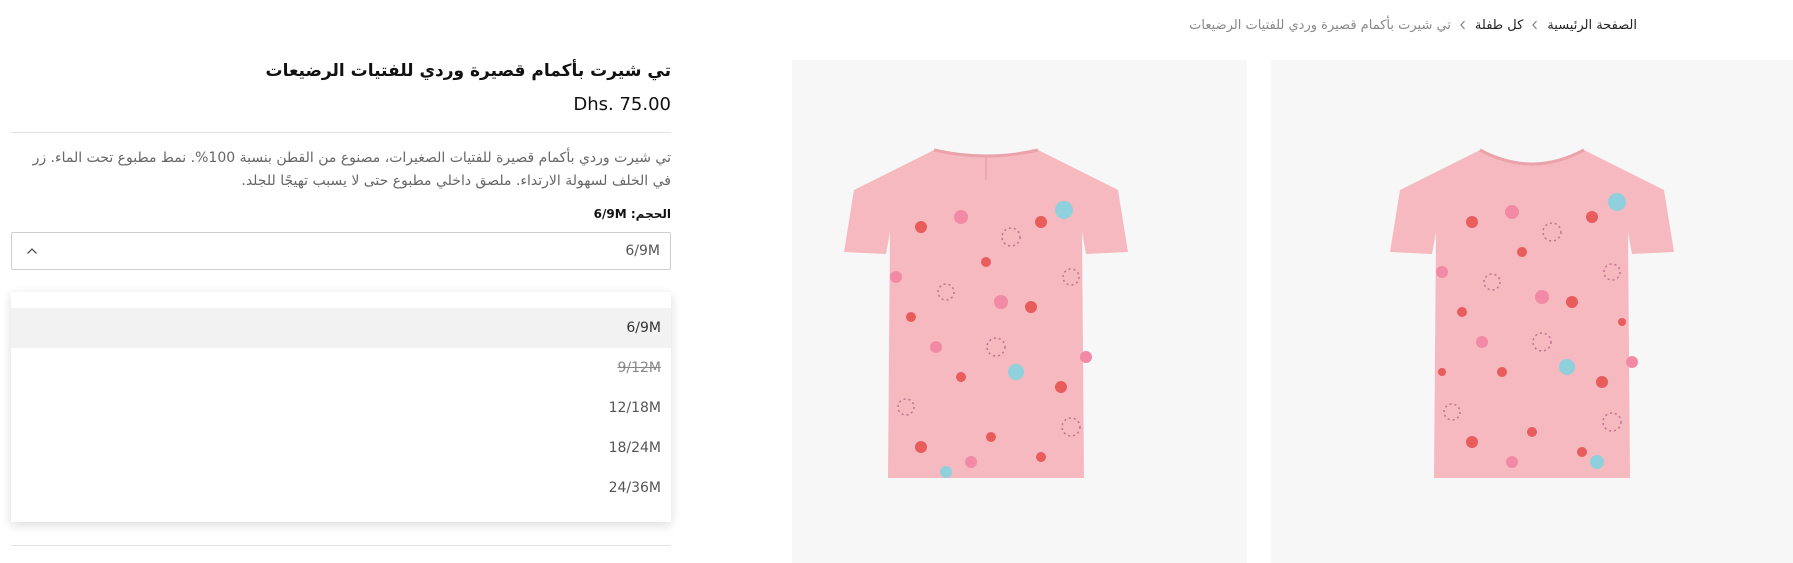 Image resolution: width=1793 pixels, height=563 pixels. I want to click on size-select: 6/9M, so click(341, 251).